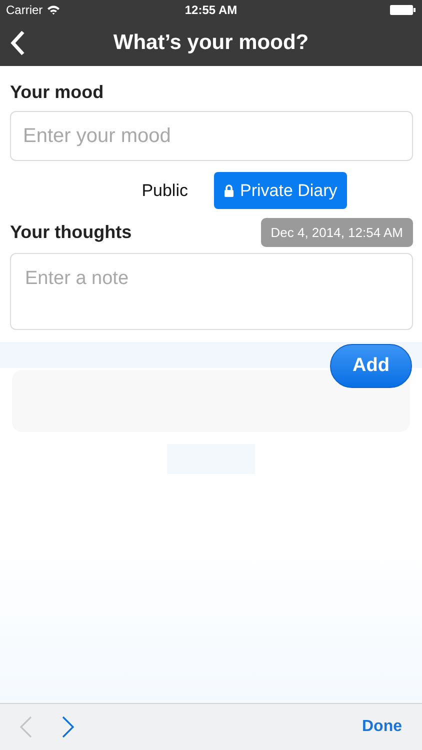 This screenshot has height=750, width=422. Describe the element at coordinates (211, 136) in the screenshot. I see `mood-field: Enter your mood` at that location.